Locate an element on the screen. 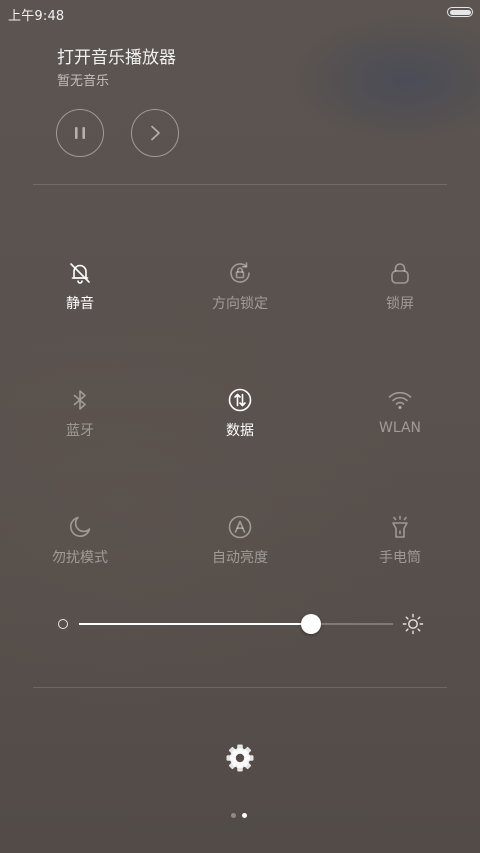 The height and width of the screenshot is (853, 480). pause-button is located at coordinates (80, 133).